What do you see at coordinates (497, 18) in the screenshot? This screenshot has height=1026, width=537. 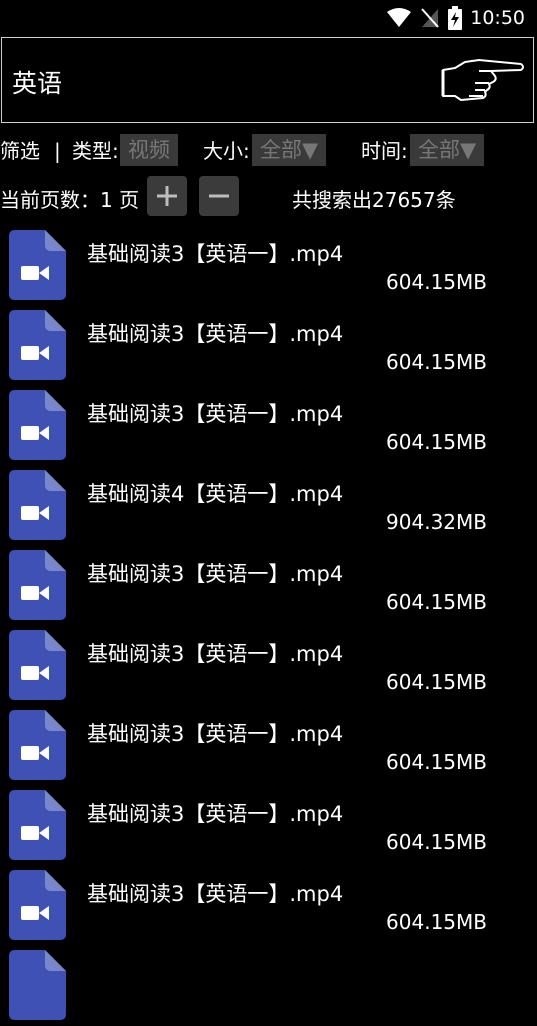 I see `status-time: 10:50` at bounding box center [497, 18].